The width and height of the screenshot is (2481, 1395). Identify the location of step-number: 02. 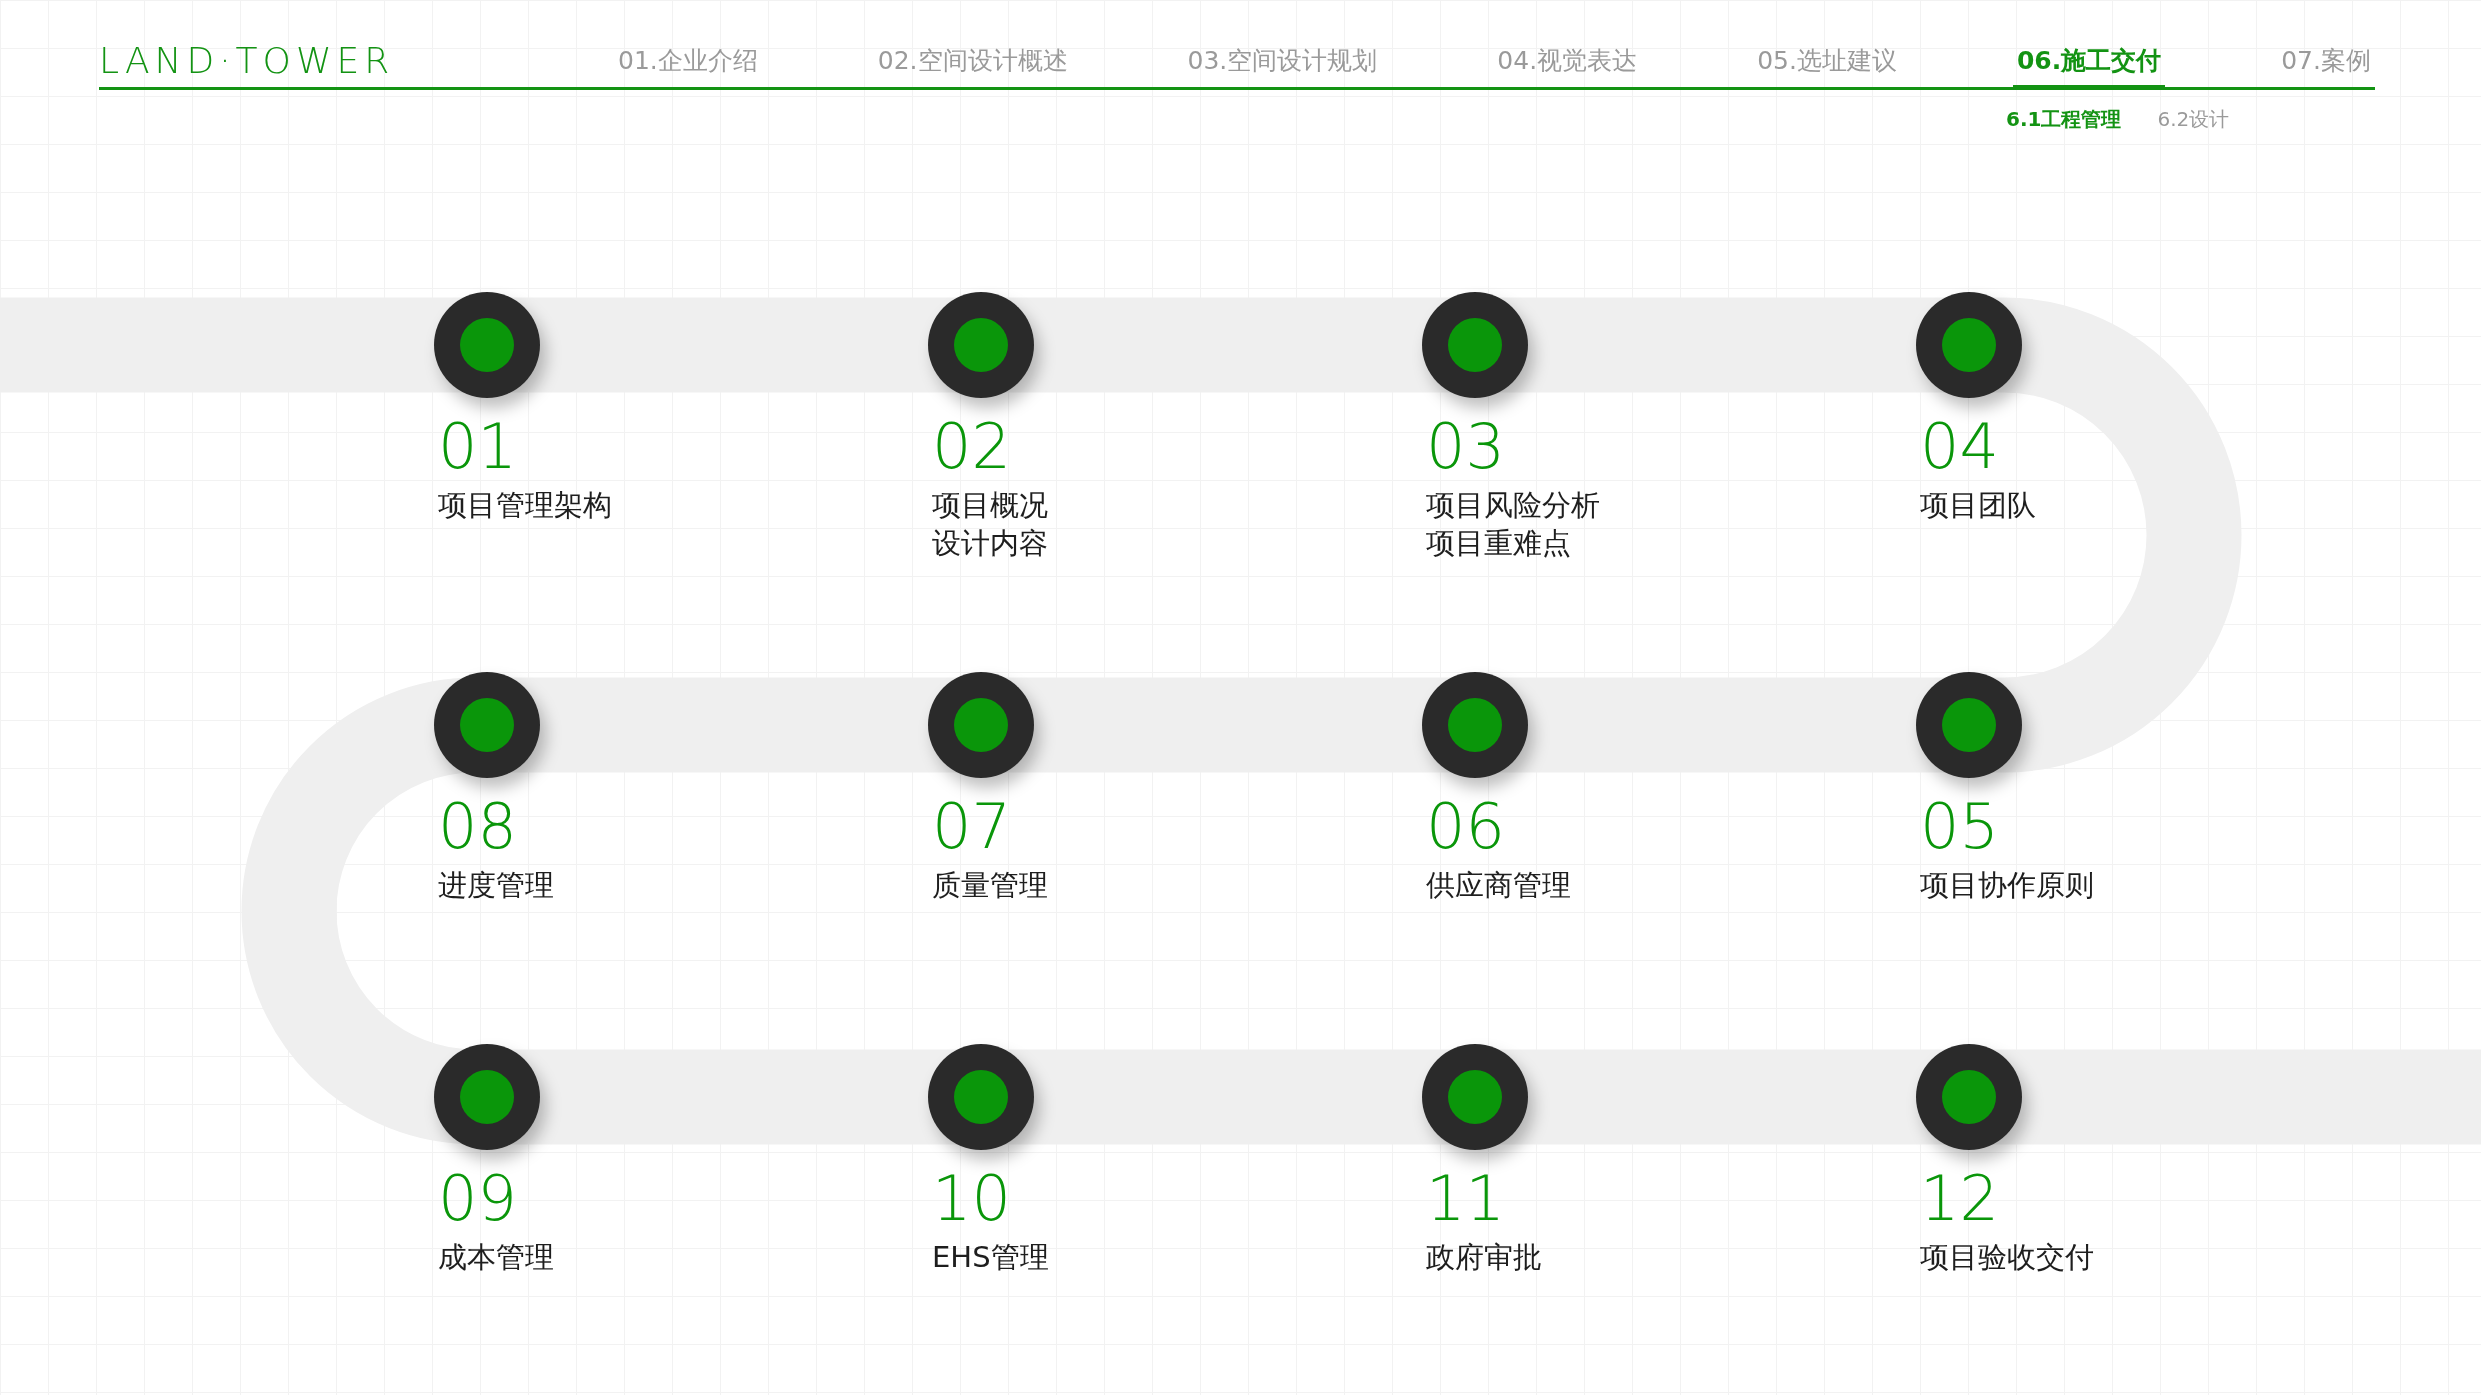
(971, 447).